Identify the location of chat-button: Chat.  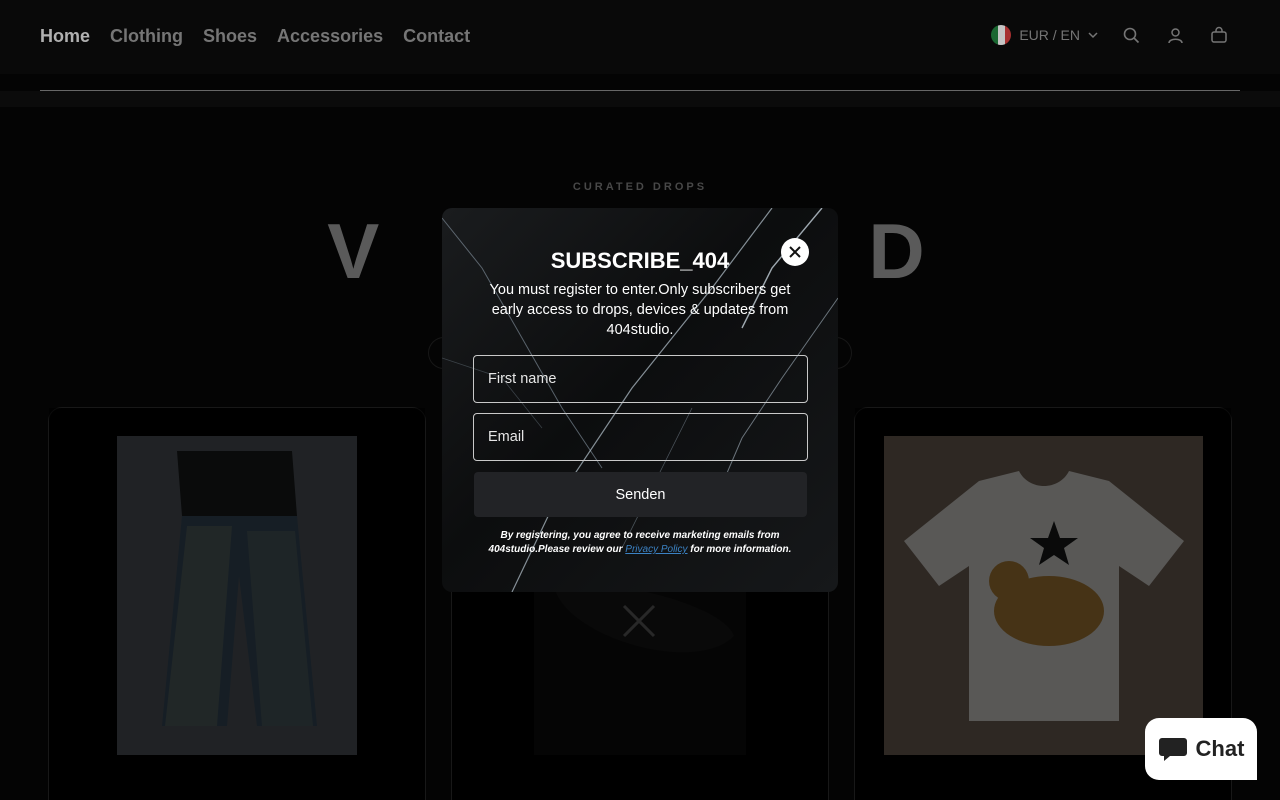
(1201, 749).